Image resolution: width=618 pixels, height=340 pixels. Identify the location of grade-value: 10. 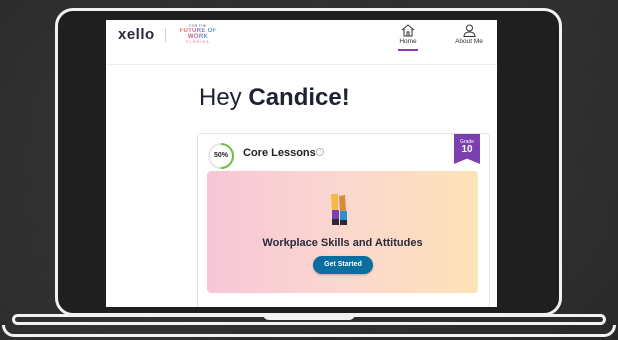
(467, 149).